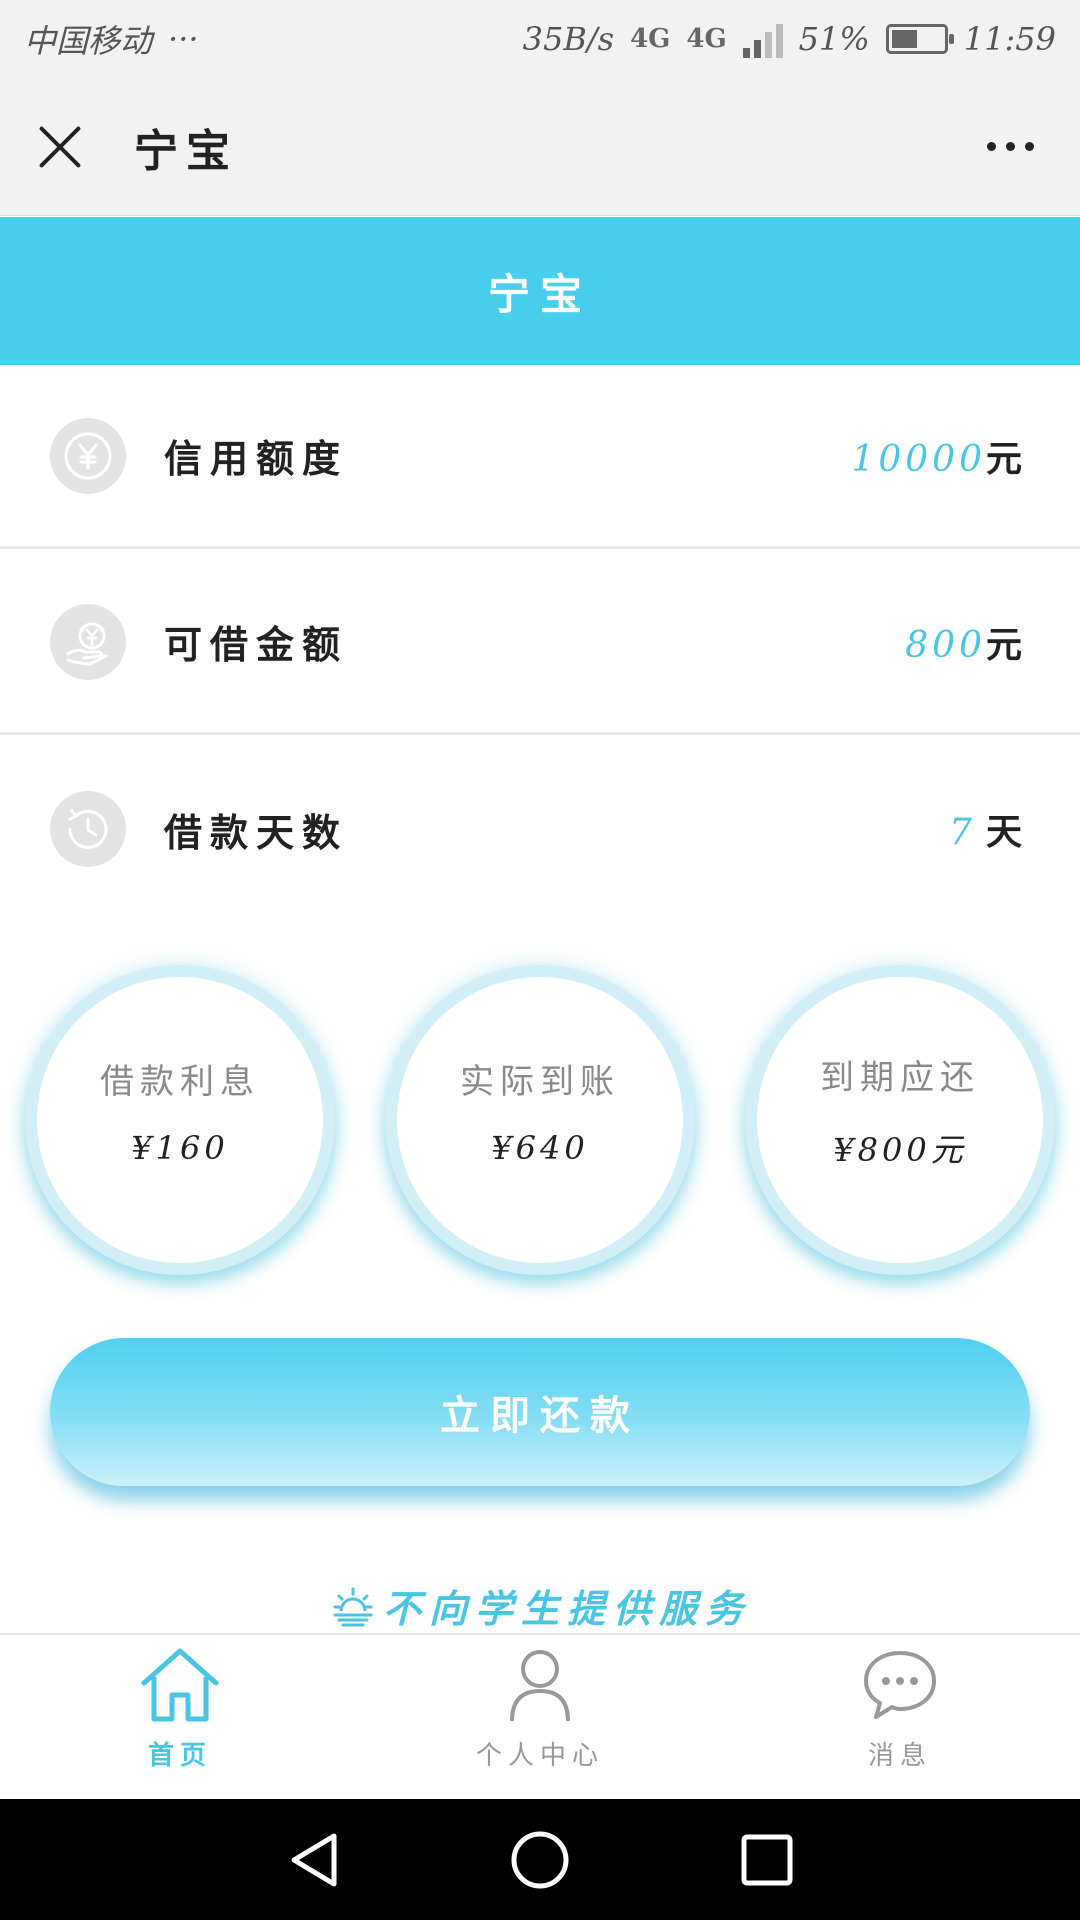  What do you see at coordinates (88, 641) in the screenshot?
I see `hand-money-icon` at bounding box center [88, 641].